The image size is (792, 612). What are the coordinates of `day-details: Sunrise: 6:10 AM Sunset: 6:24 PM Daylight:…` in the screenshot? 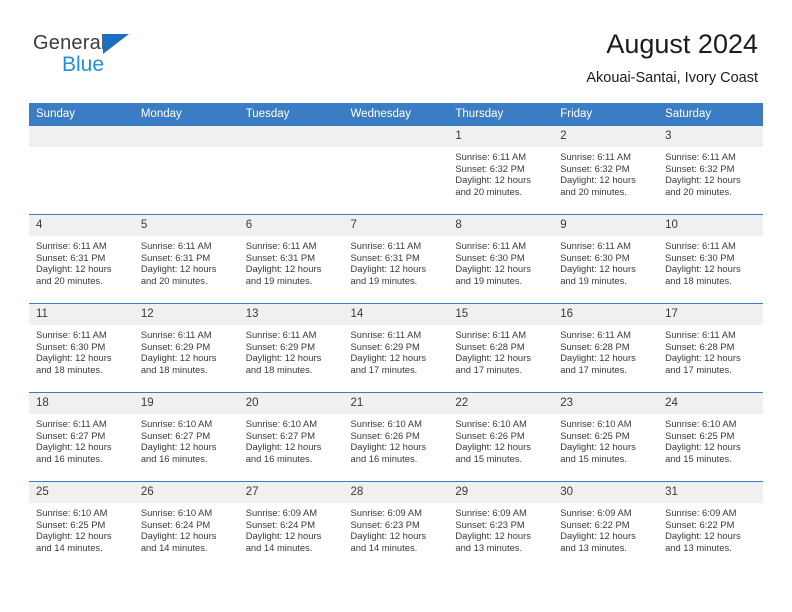 It's located at (186, 528).